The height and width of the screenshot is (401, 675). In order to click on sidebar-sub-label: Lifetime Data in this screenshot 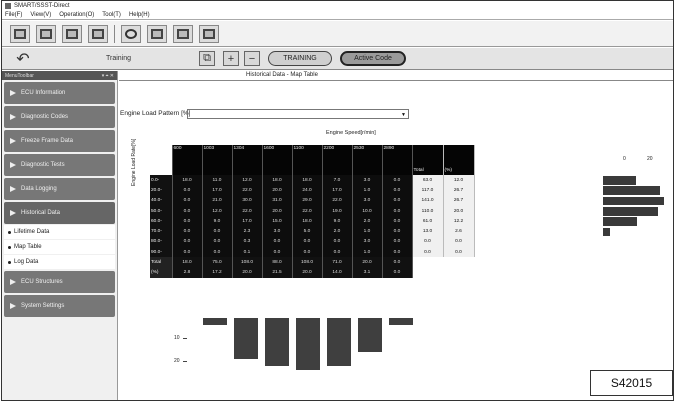, I will do `click(32, 232)`.